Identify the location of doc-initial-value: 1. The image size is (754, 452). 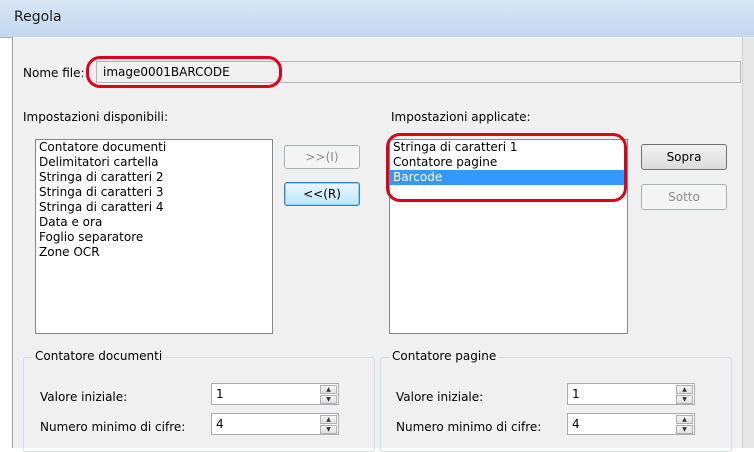
(220, 394).